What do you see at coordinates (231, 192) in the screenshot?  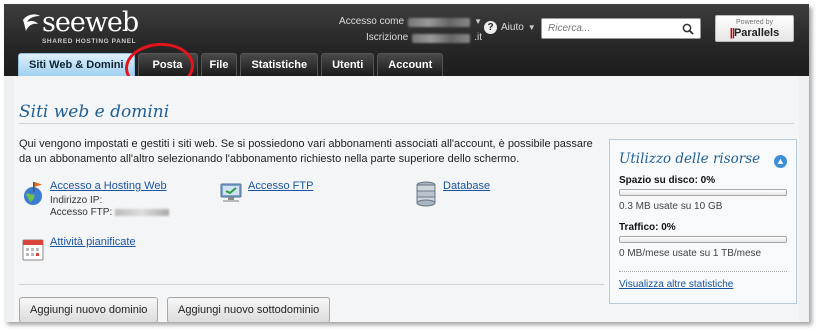 I see `ftp-computer-icon` at bounding box center [231, 192].